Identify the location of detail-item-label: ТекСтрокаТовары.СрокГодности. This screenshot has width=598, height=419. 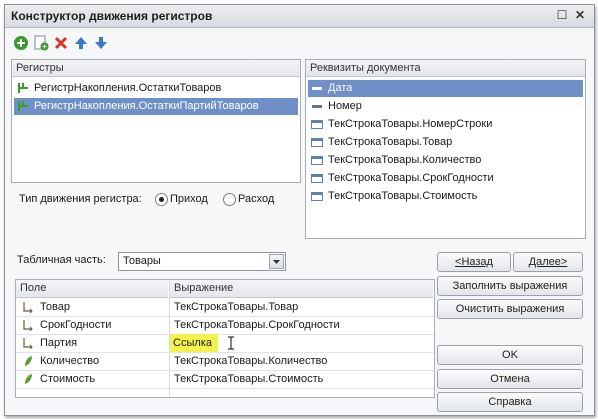
(411, 178).